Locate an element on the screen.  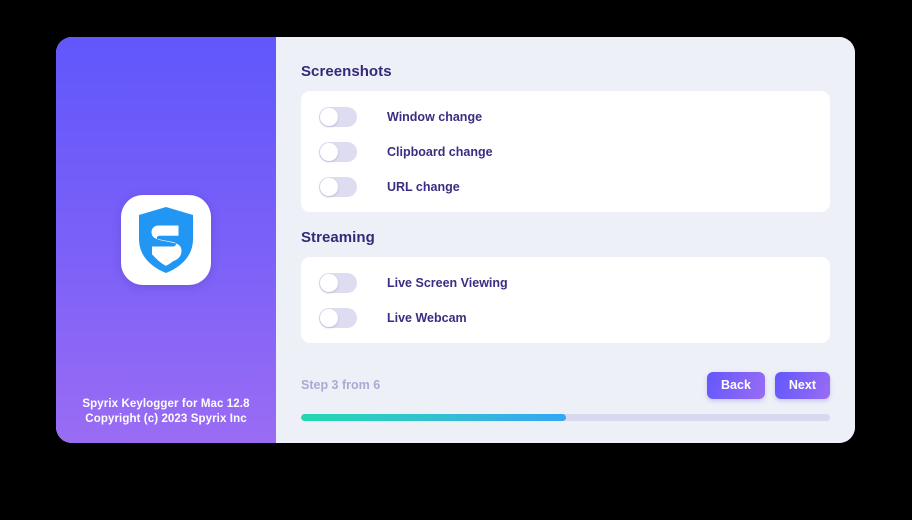
app-logo is located at coordinates (166, 240).